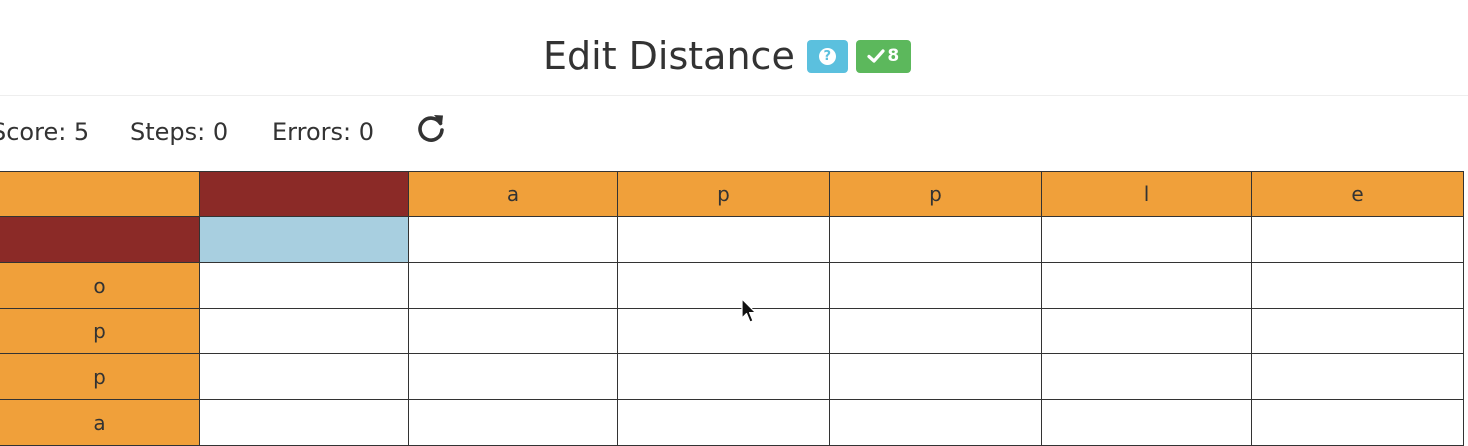 Image resolution: width=1468 pixels, height=446 pixels. I want to click on corner-cell, so click(100, 194).